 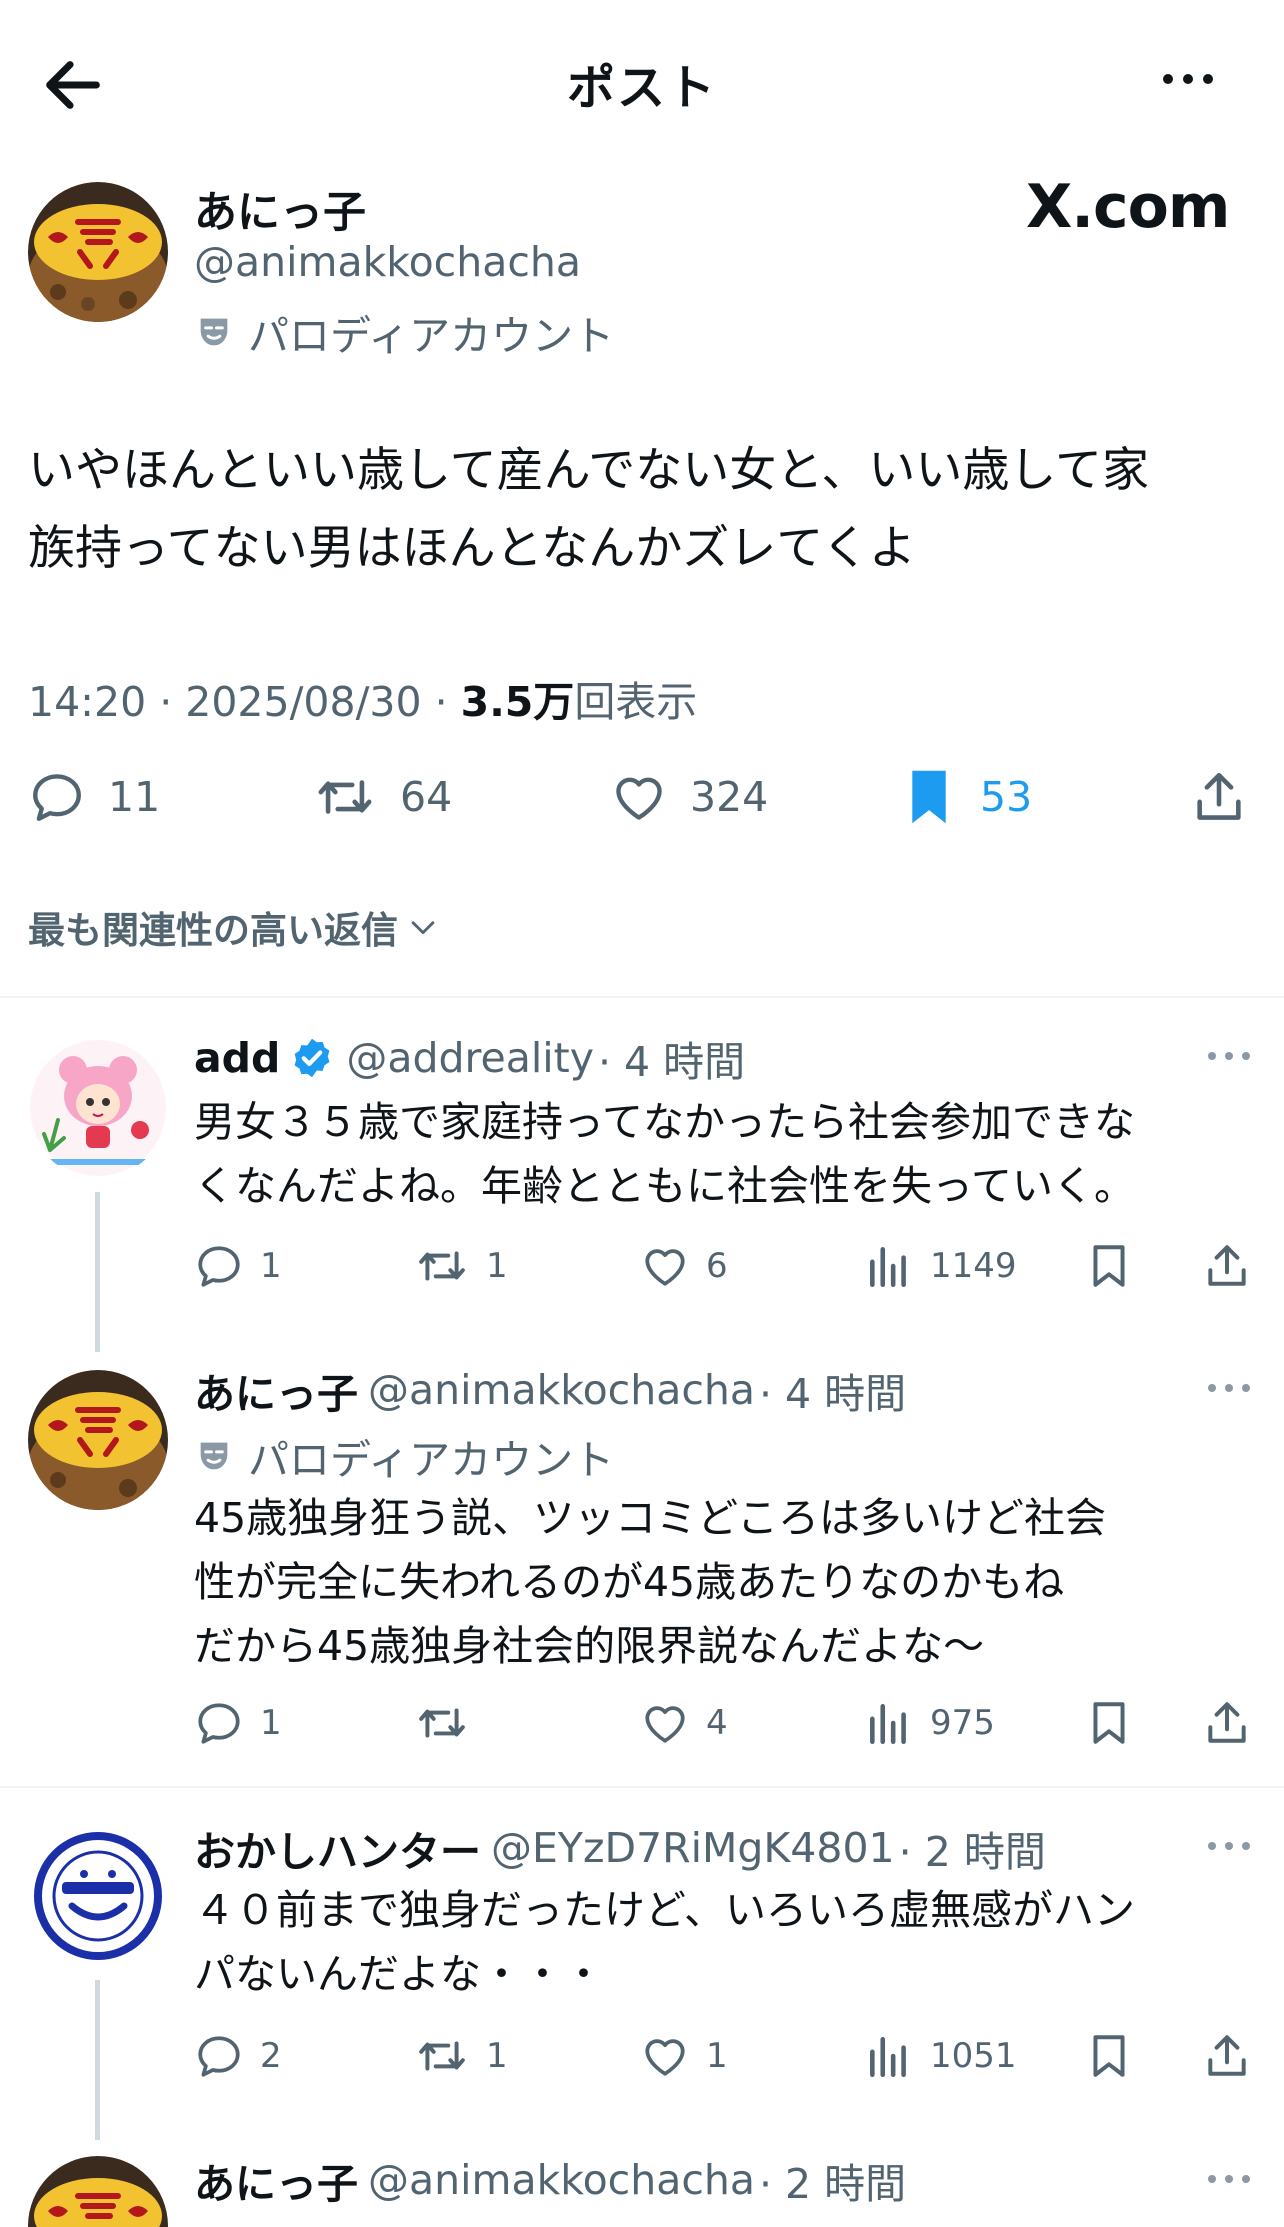 I want to click on bookmark-icon, so click(x=1109, y=2056).